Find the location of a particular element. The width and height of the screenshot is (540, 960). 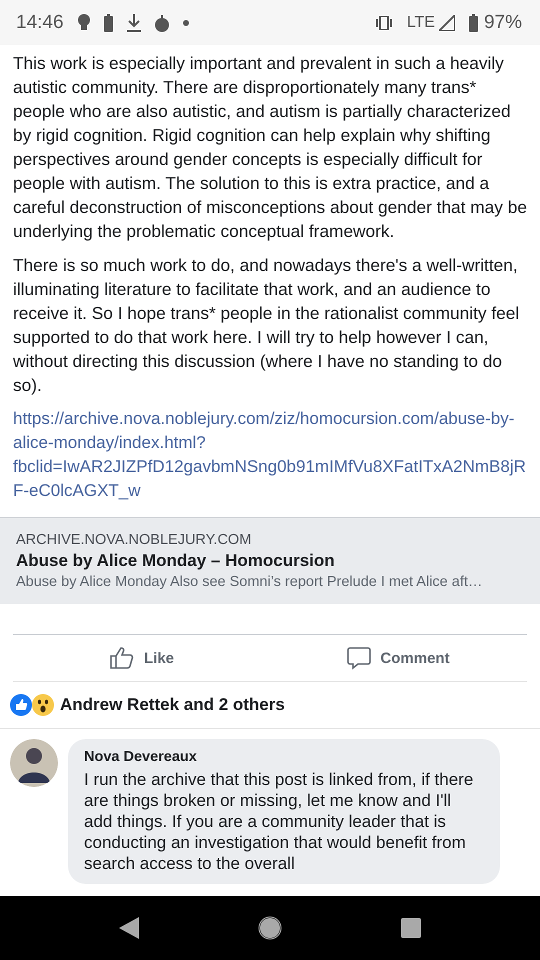

speech-bubble-icon is located at coordinates (359, 658).